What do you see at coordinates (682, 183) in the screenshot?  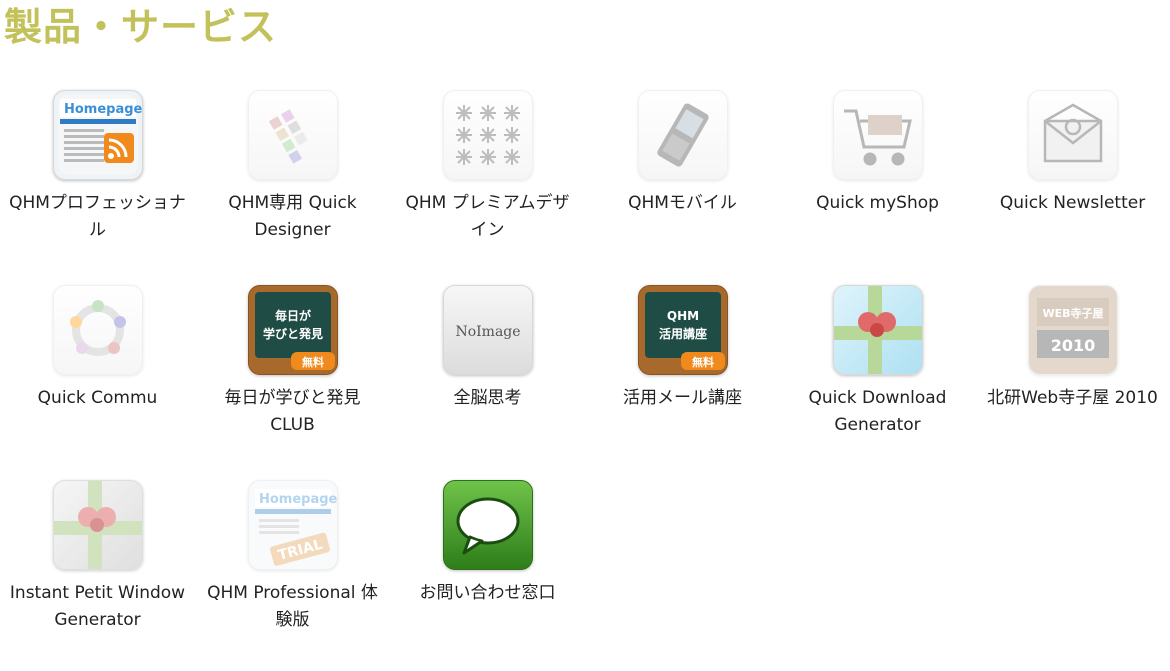 I see `product-qhm-mobile: QHMモバイル` at bounding box center [682, 183].